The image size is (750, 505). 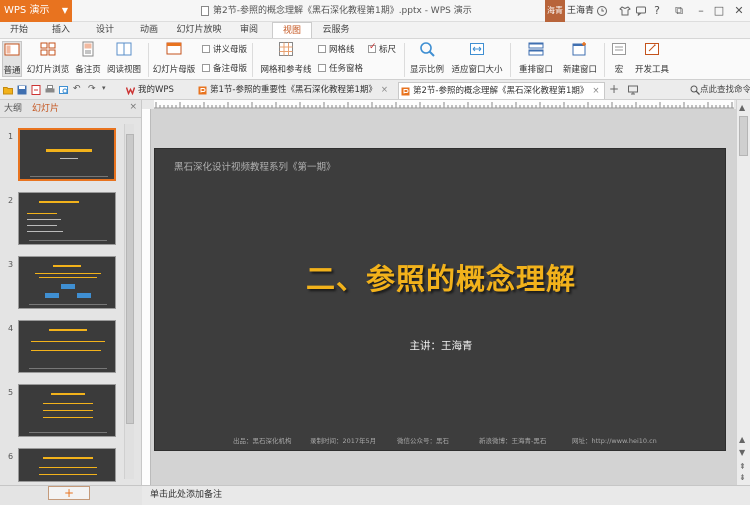 What do you see at coordinates (64, 90) in the screenshot?
I see `print-preview-icon` at bounding box center [64, 90].